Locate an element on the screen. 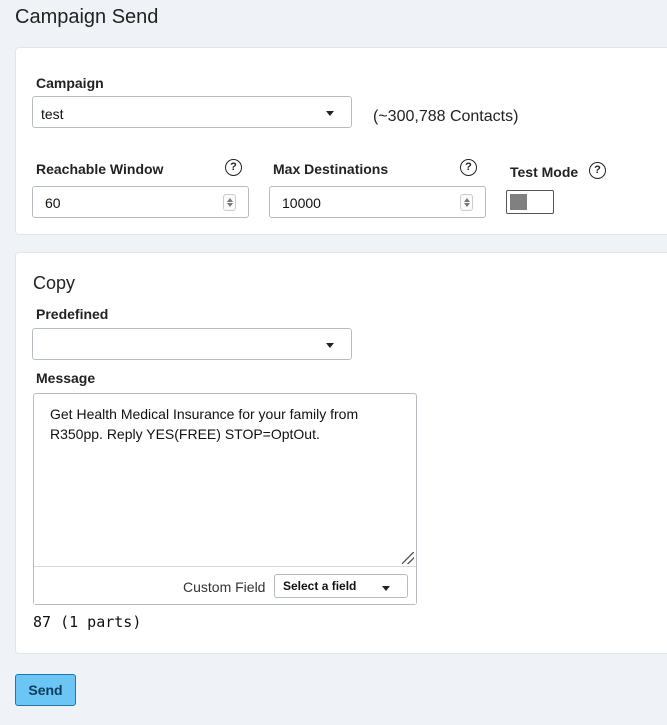 This screenshot has height=725, width=667. copy-section-title: Copy is located at coordinates (54, 283).